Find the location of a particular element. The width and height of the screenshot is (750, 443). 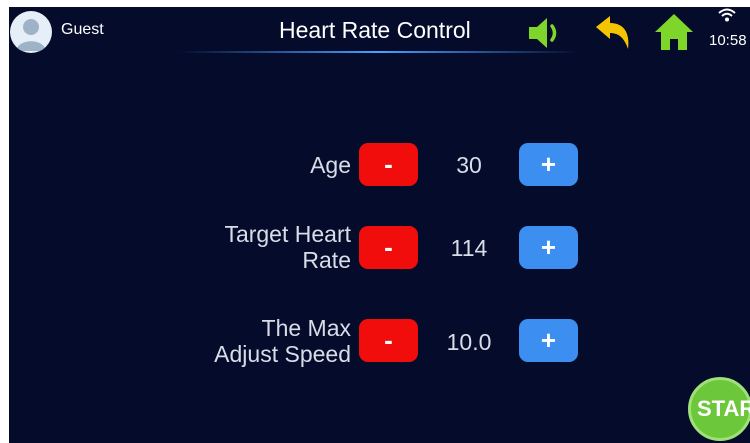

max-adjust-speed-setting-row: The Max Adjust Speed - 10.0 + is located at coordinates (379, 341).